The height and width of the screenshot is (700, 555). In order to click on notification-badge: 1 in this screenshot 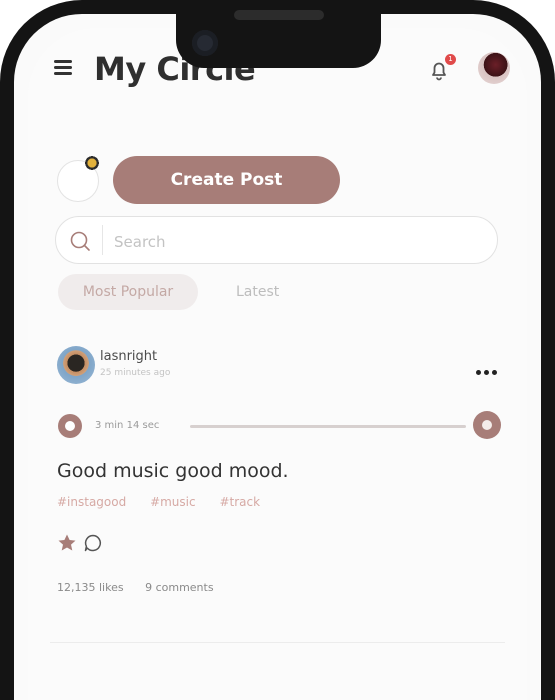, I will do `click(450, 59)`.